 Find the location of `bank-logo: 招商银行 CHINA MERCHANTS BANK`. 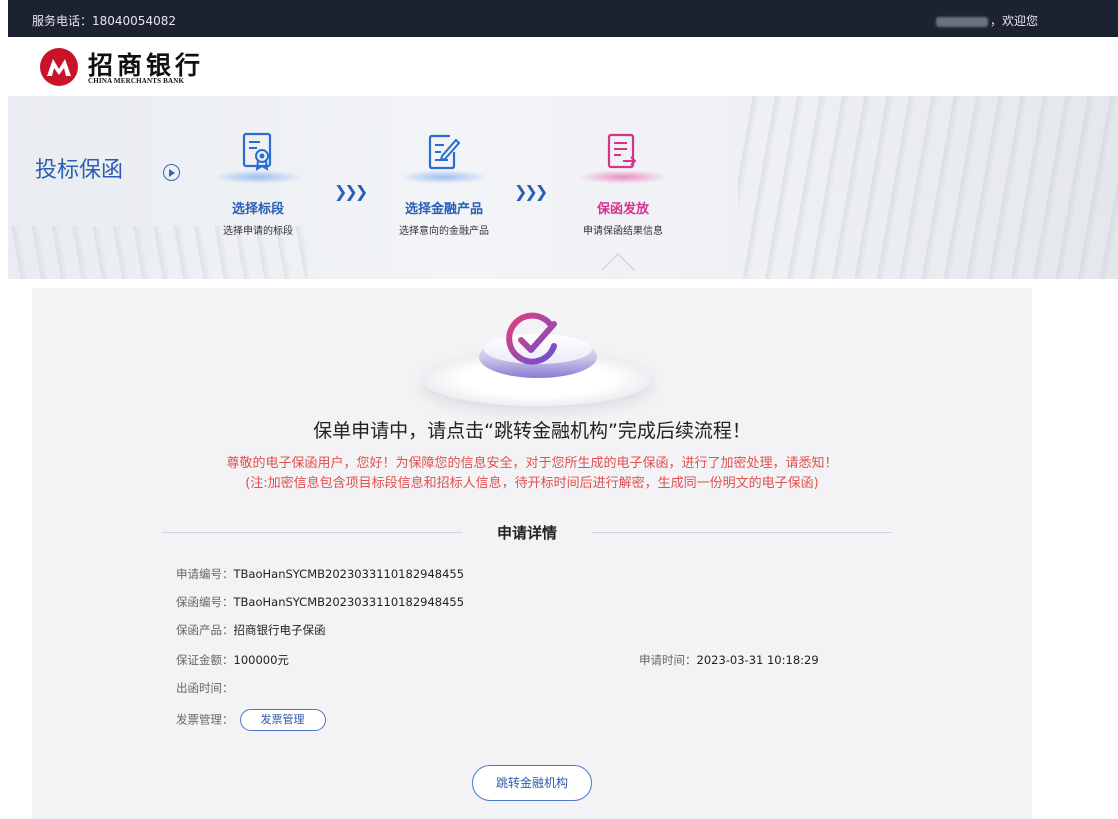

bank-logo: 招商银行 CHINA MERCHANTS BANK is located at coordinates (140, 67).